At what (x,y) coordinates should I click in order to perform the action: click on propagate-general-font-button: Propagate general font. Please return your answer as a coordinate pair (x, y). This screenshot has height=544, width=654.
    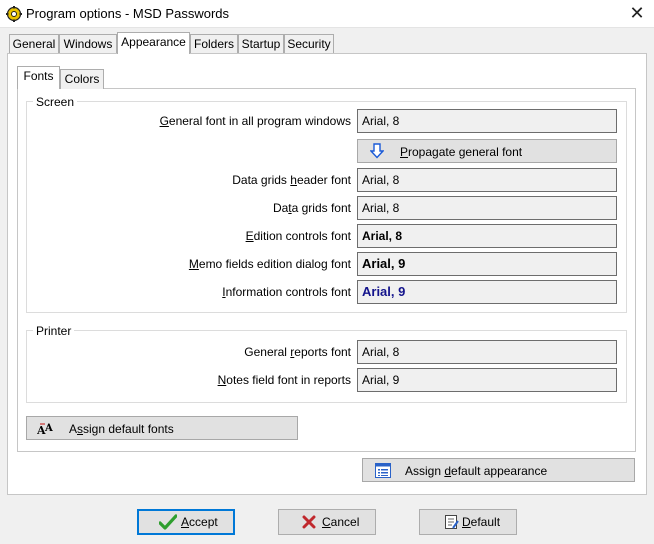
    Looking at the image, I should click on (487, 151).